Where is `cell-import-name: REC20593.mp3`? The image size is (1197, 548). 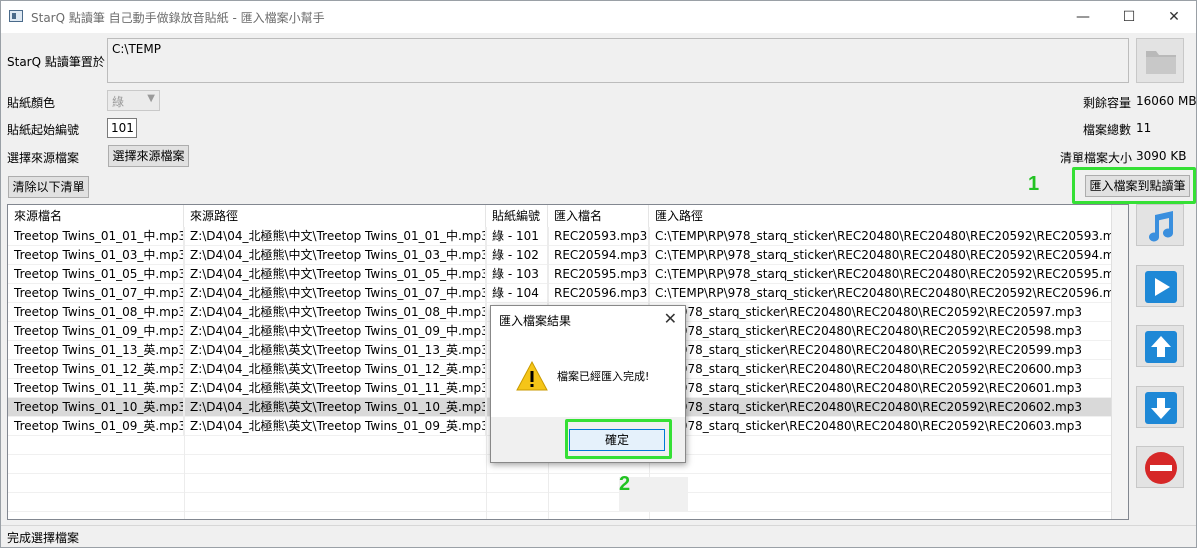
cell-import-name: REC20593.mp3 is located at coordinates (598, 236).